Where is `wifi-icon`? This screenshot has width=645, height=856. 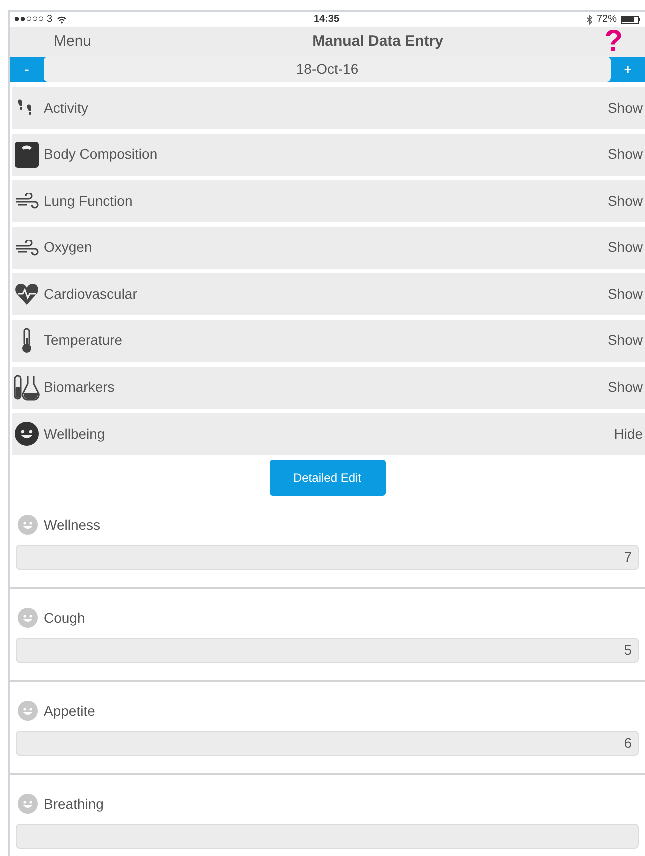 wifi-icon is located at coordinates (61, 20).